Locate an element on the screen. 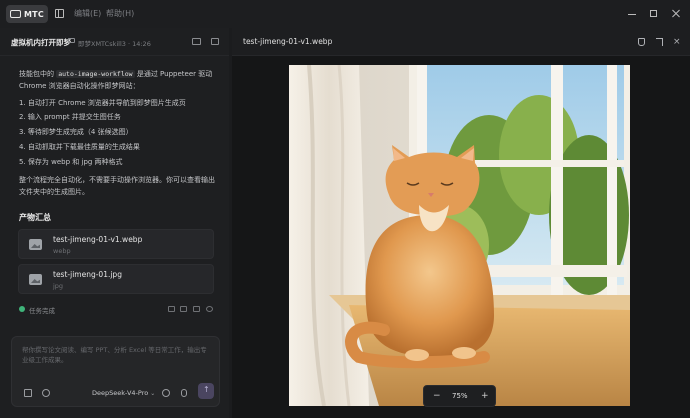 This screenshot has height=418, width=690. artifact-card: test-jimeng-01-v1.webp webp is located at coordinates (116, 244).